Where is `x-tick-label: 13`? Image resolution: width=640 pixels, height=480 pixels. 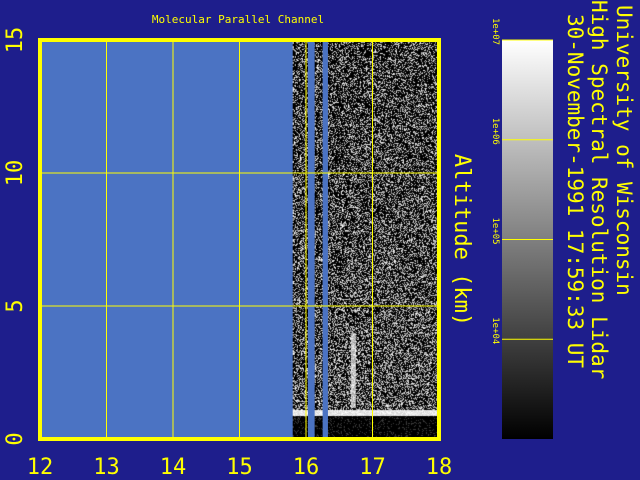
x-tick-label: 13 is located at coordinates (106, 467).